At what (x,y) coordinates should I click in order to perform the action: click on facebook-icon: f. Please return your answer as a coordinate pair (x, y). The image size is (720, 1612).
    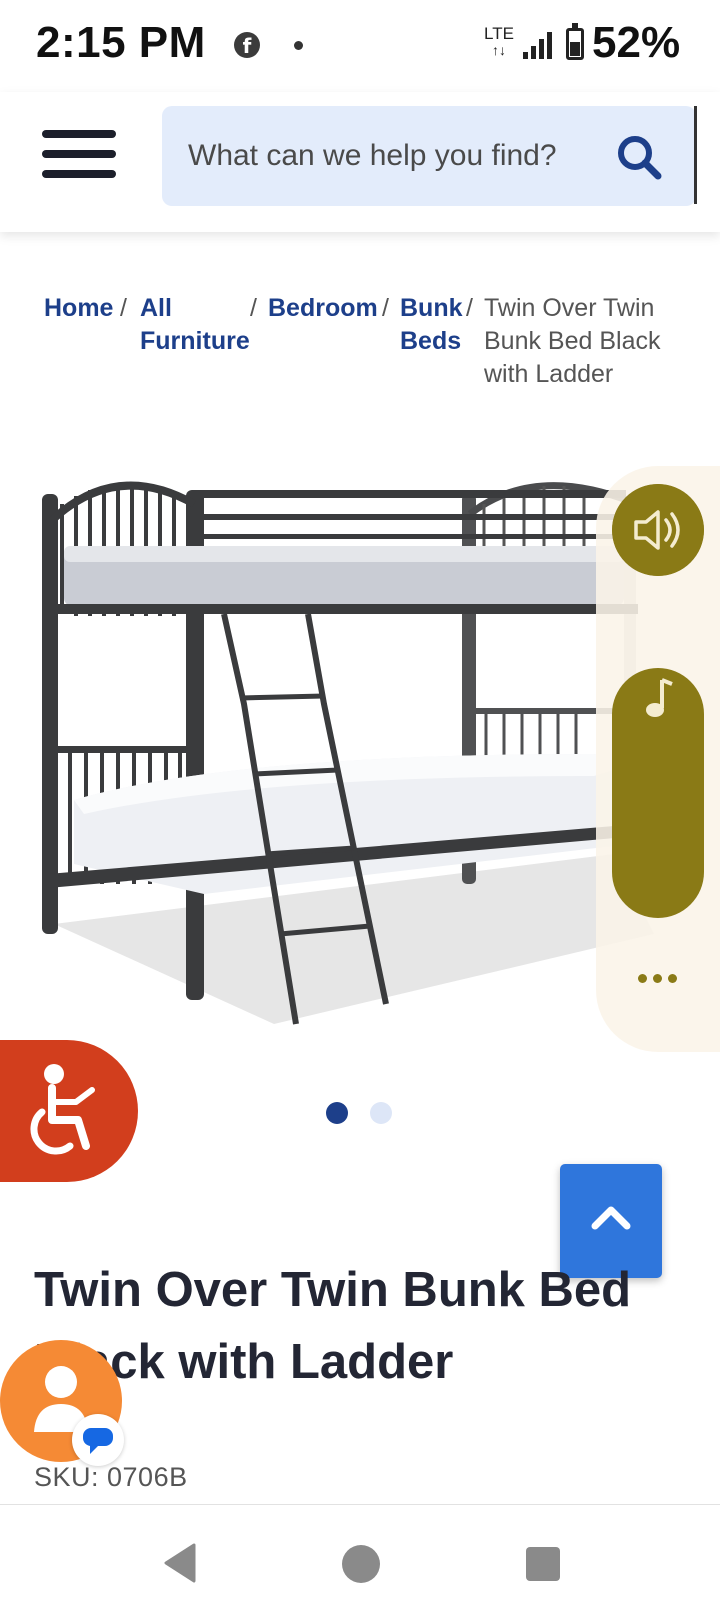
    Looking at the image, I should click on (247, 45).